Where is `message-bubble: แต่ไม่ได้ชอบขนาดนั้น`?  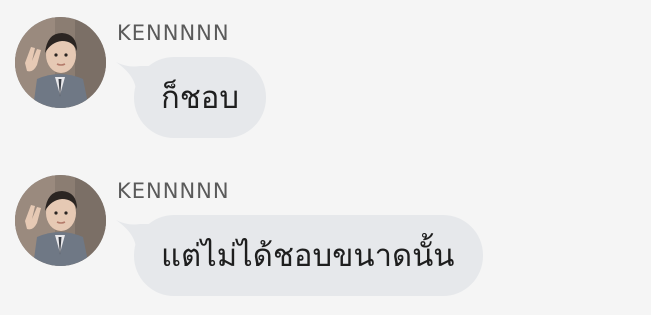 message-bubble: แต่ไม่ได้ชอบขนาดนั้น is located at coordinates (308, 255).